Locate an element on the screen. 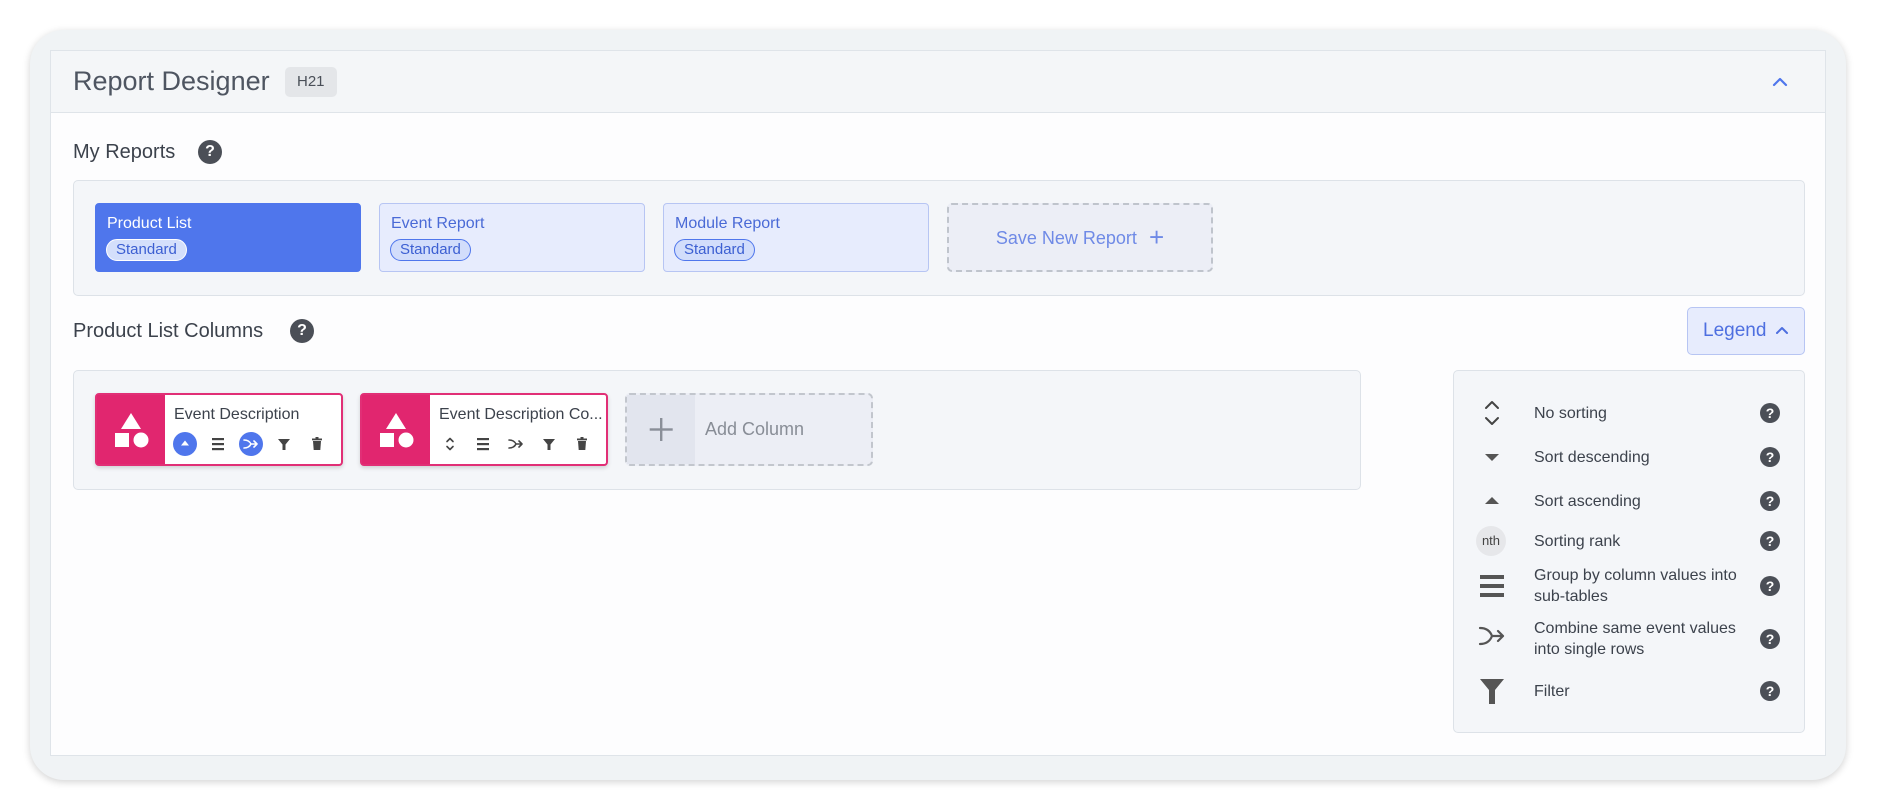 The height and width of the screenshot is (810, 1877). legend-text: Sorting rank is located at coordinates (1577, 541).